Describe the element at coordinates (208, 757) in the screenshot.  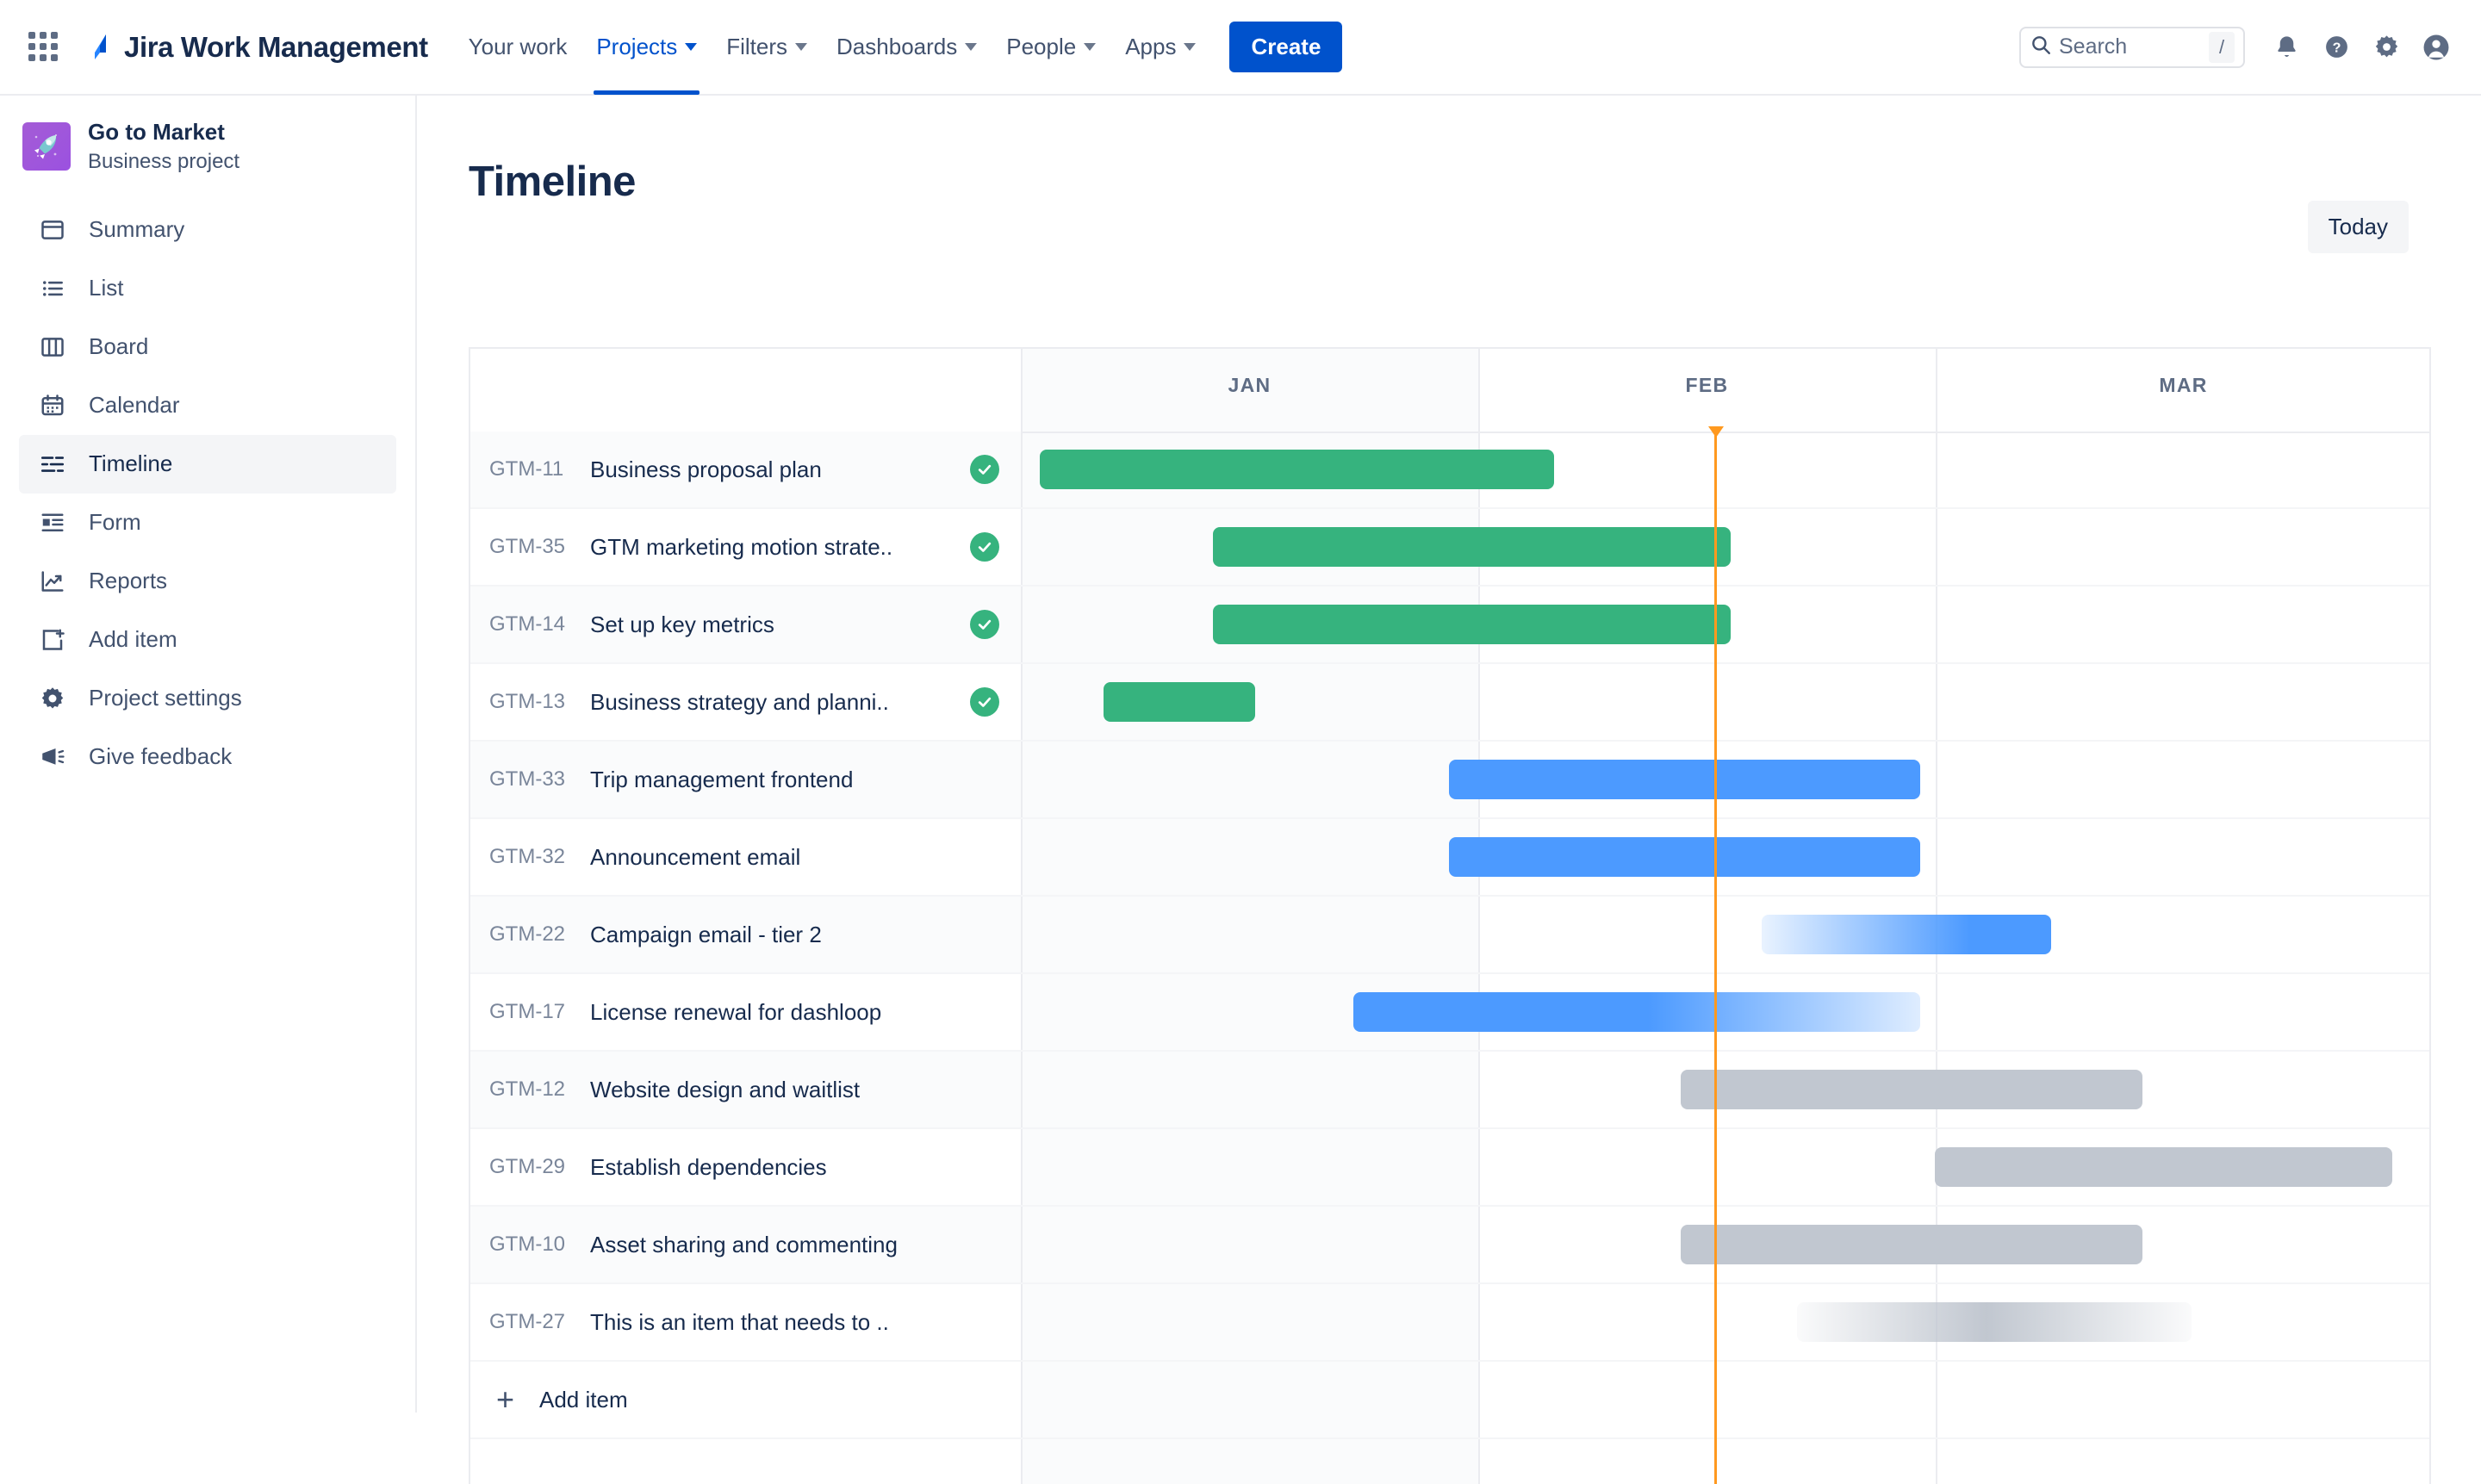
I see `sidebar-item-give-feedback: Give feedback` at that location.